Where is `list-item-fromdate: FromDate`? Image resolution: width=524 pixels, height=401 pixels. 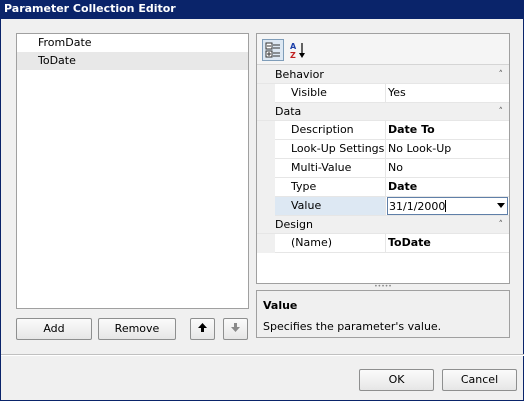
list-item-fromdate: FromDate is located at coordinates (132, 43).